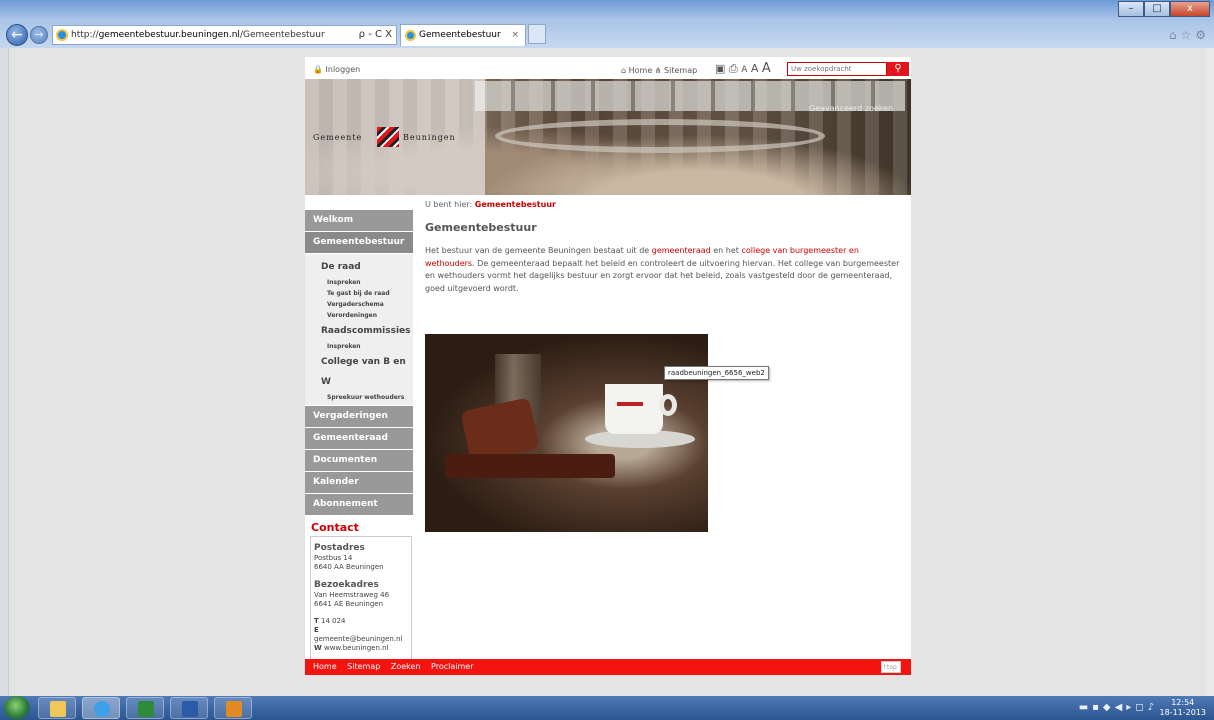 This screenshot has height=720, width=1214. Describe the element at coordinates (766, 68) in the screenshot. I see `text-size-large: A` at that location.